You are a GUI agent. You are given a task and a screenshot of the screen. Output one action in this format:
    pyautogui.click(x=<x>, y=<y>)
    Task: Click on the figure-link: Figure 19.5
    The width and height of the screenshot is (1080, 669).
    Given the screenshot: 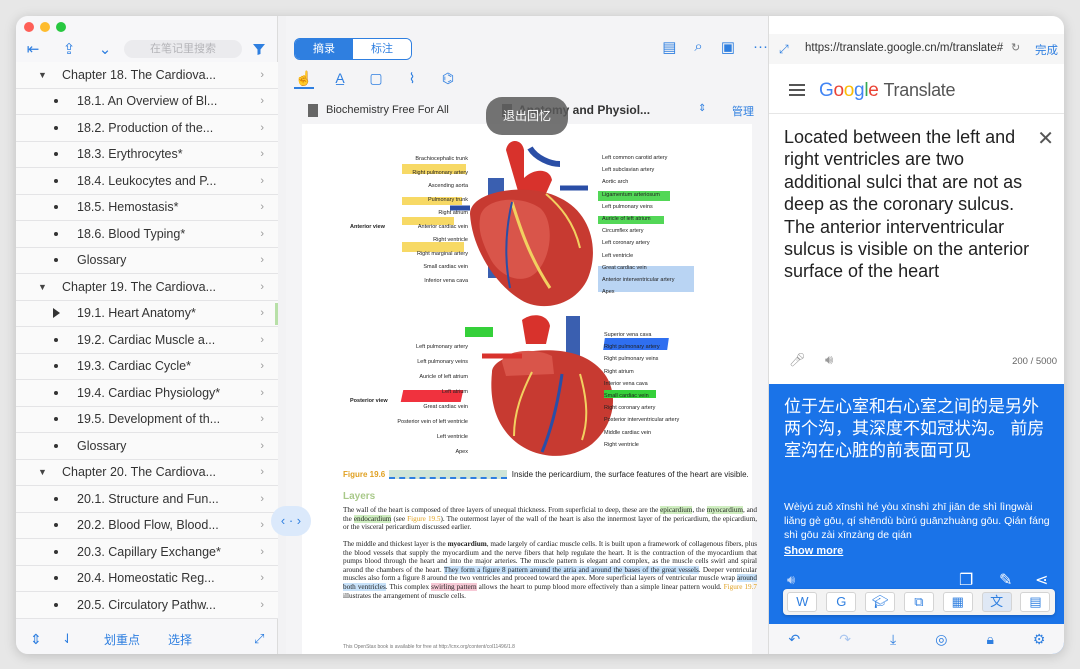 What is the action you would take?
    pyautogui.click(x=423, y=519)
    